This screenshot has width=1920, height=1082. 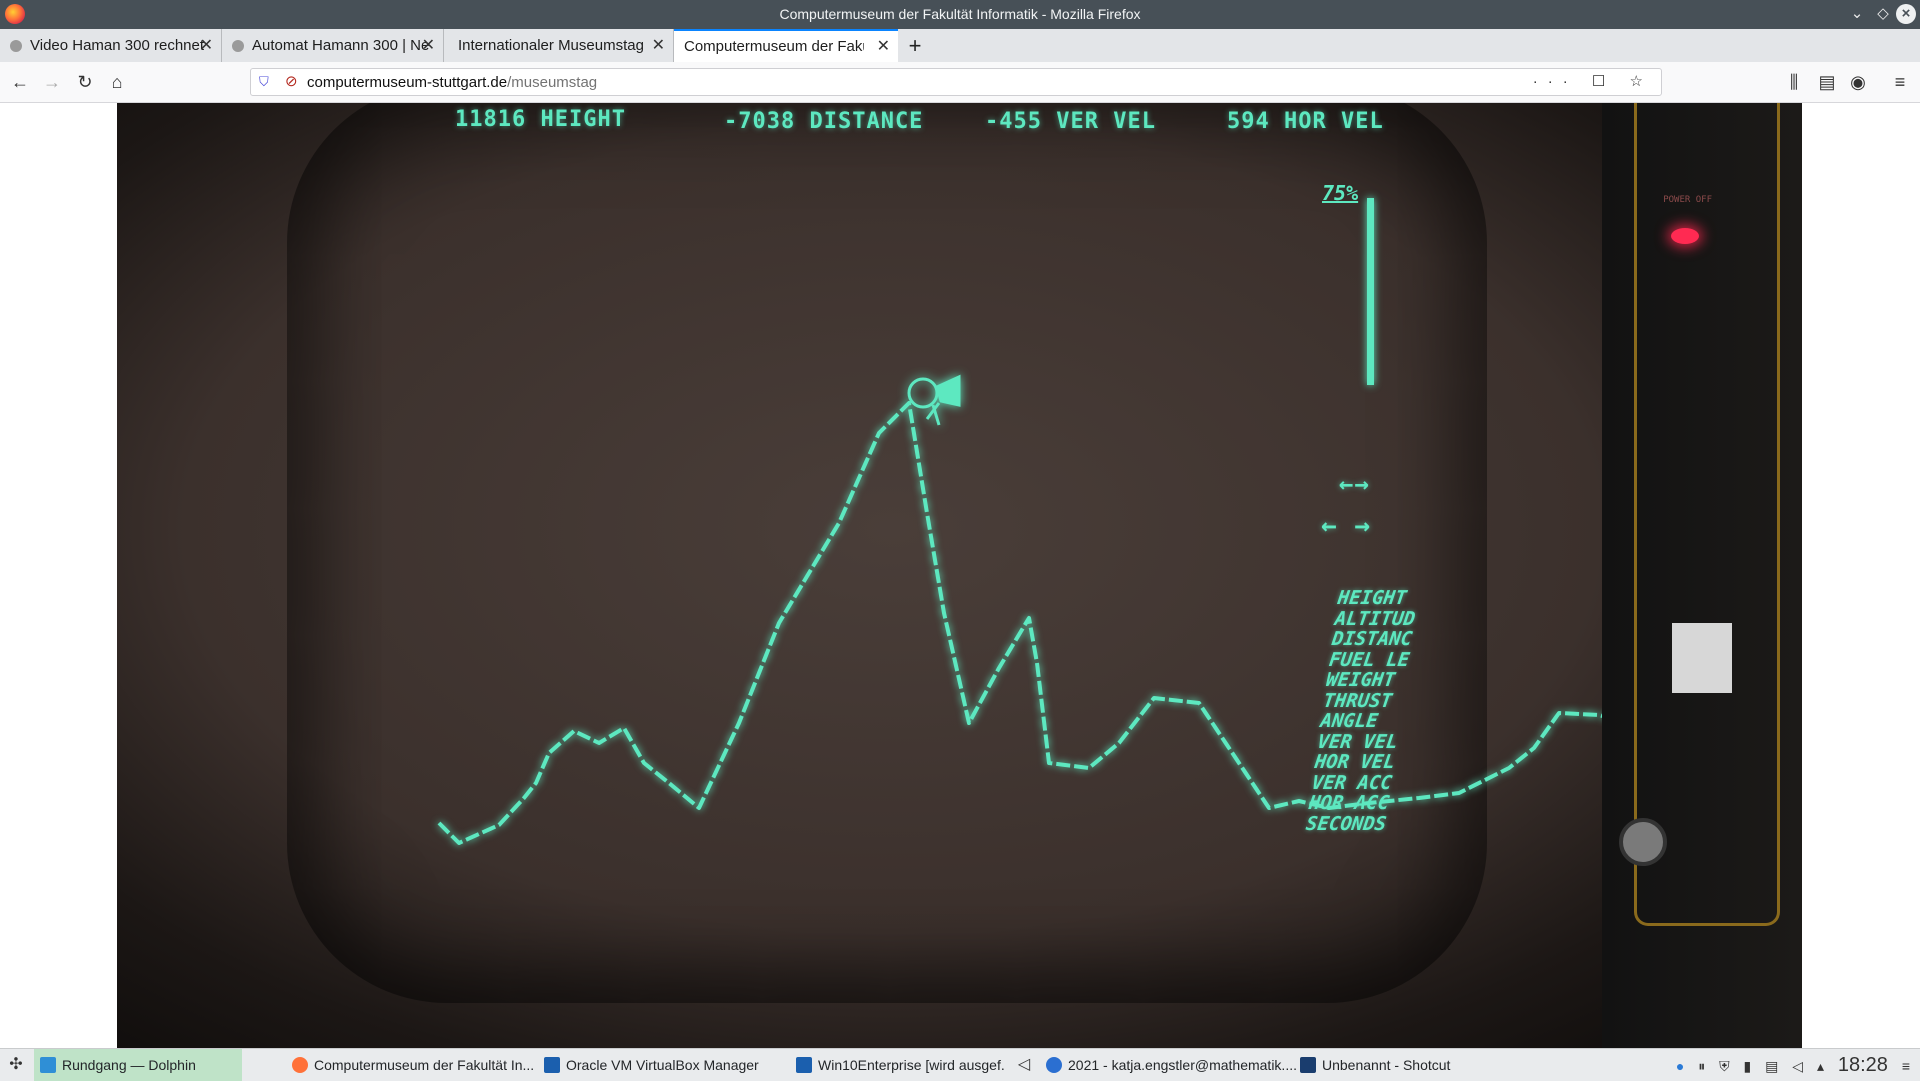 I want to click on library-icon: ⫼, so click(x=1794, y=82).